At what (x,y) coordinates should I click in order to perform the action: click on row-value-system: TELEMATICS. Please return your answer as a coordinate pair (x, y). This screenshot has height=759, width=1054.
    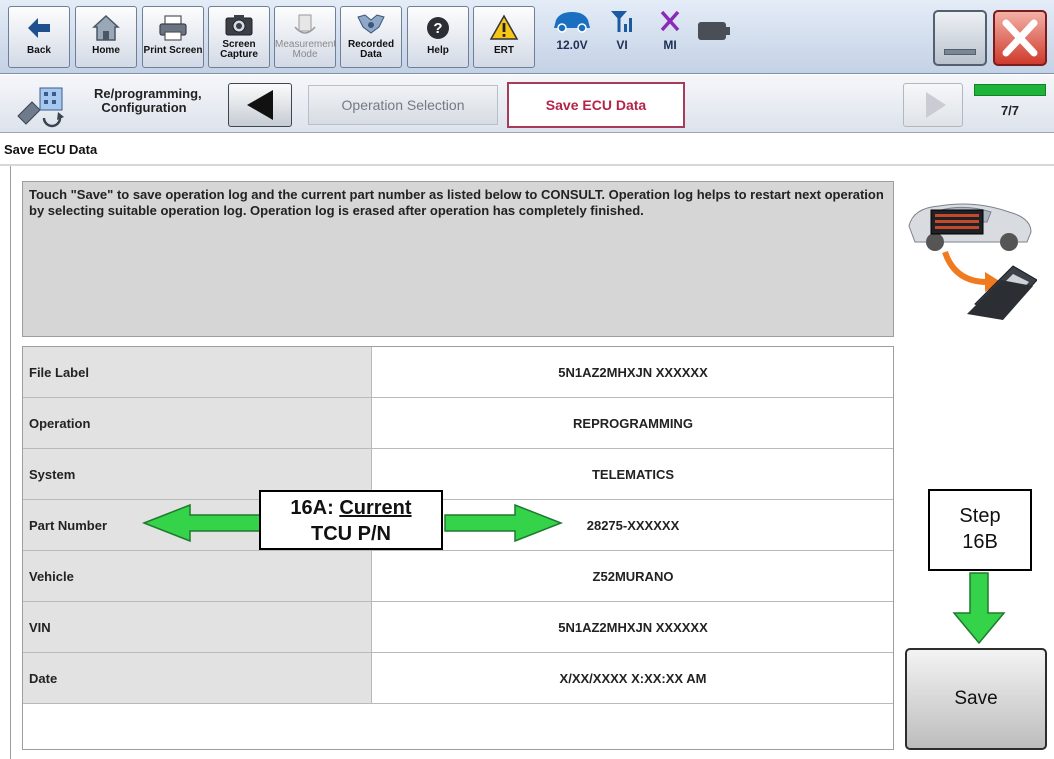
    Looking at the image, I should click on (633, 474).